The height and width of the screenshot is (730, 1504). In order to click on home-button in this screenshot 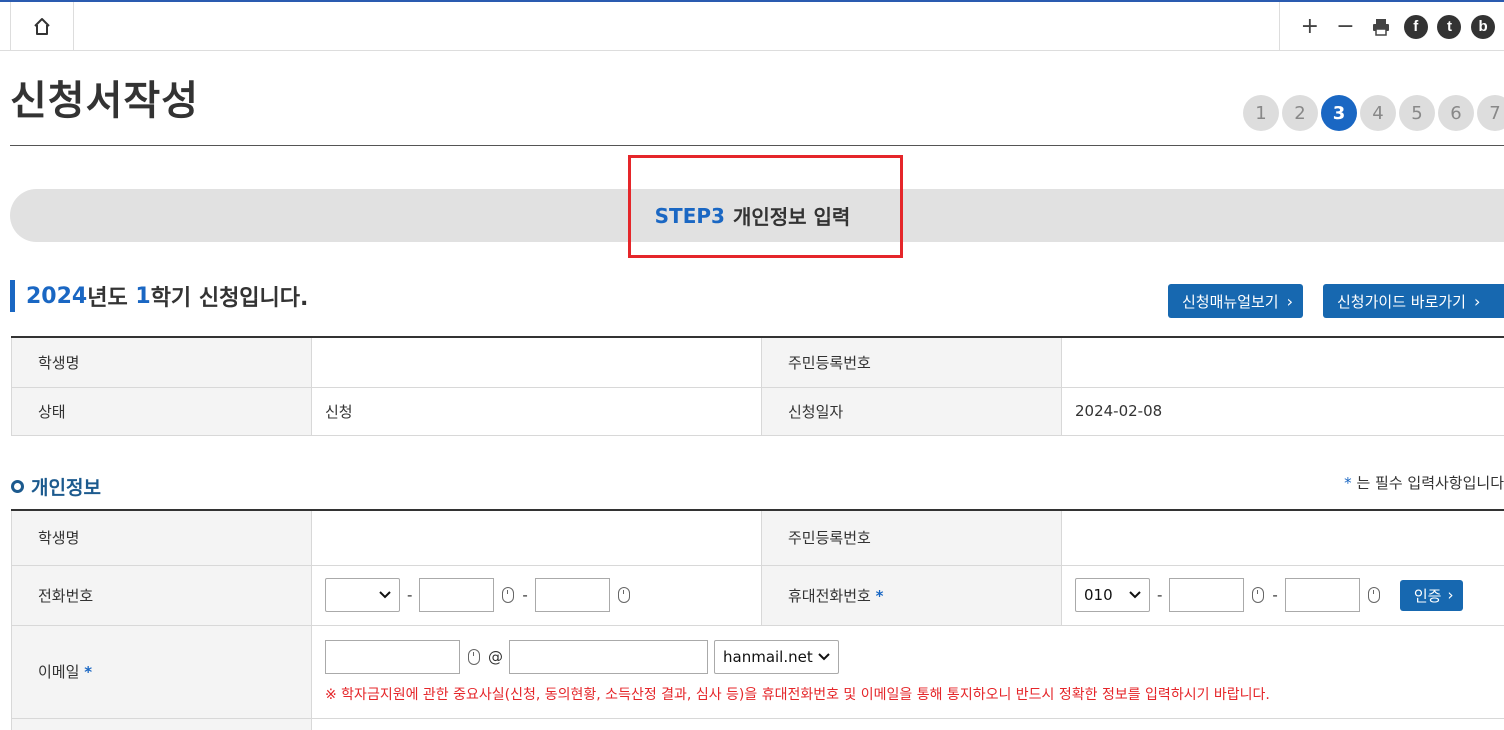, I will do `click(42, 26)`.